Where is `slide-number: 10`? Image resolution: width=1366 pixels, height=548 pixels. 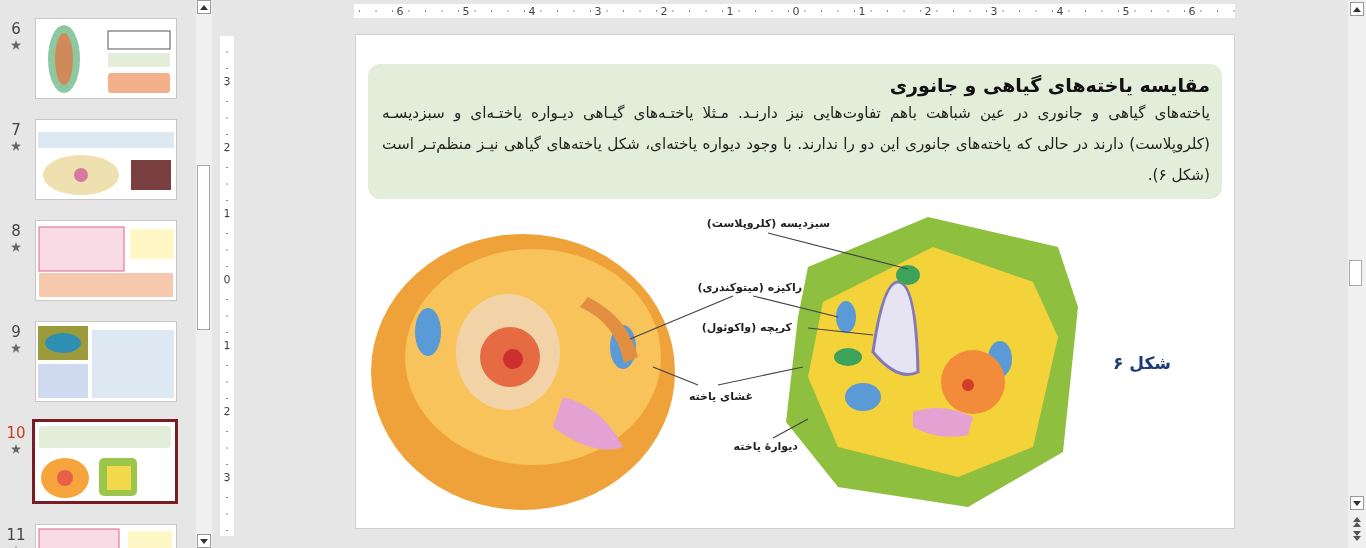 slide-number: 10 is located at coordinates (16, 433).